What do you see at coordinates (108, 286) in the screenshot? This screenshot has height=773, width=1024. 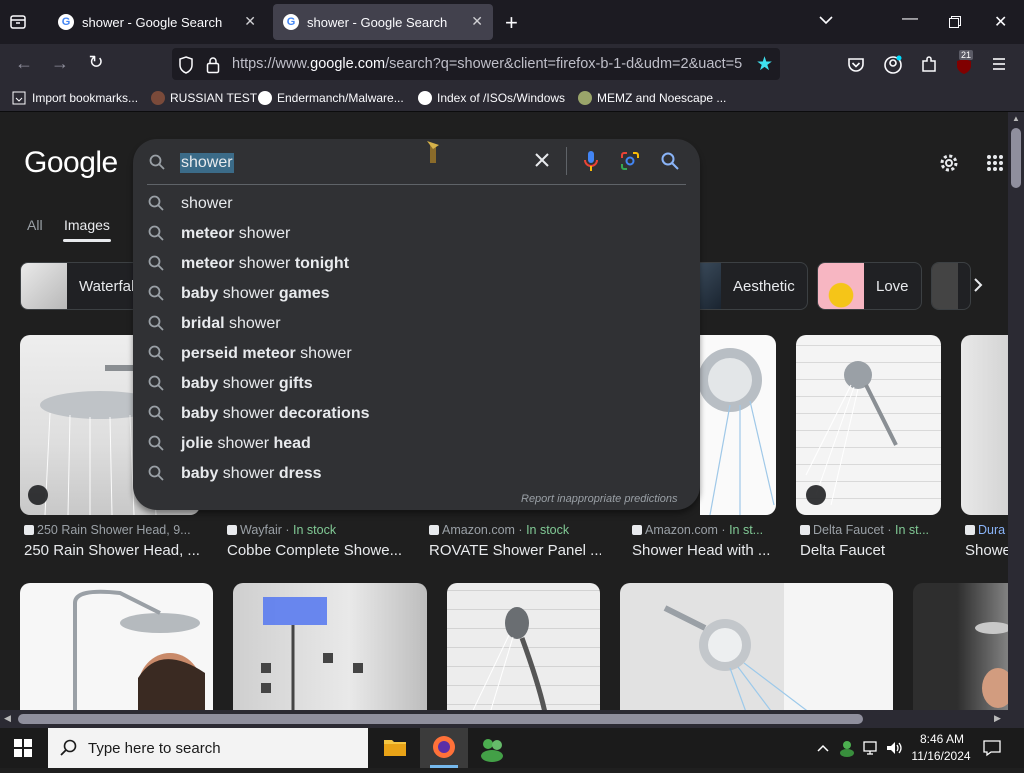 I see `chip-label: Waterfall` at bounding box center [108, 286].